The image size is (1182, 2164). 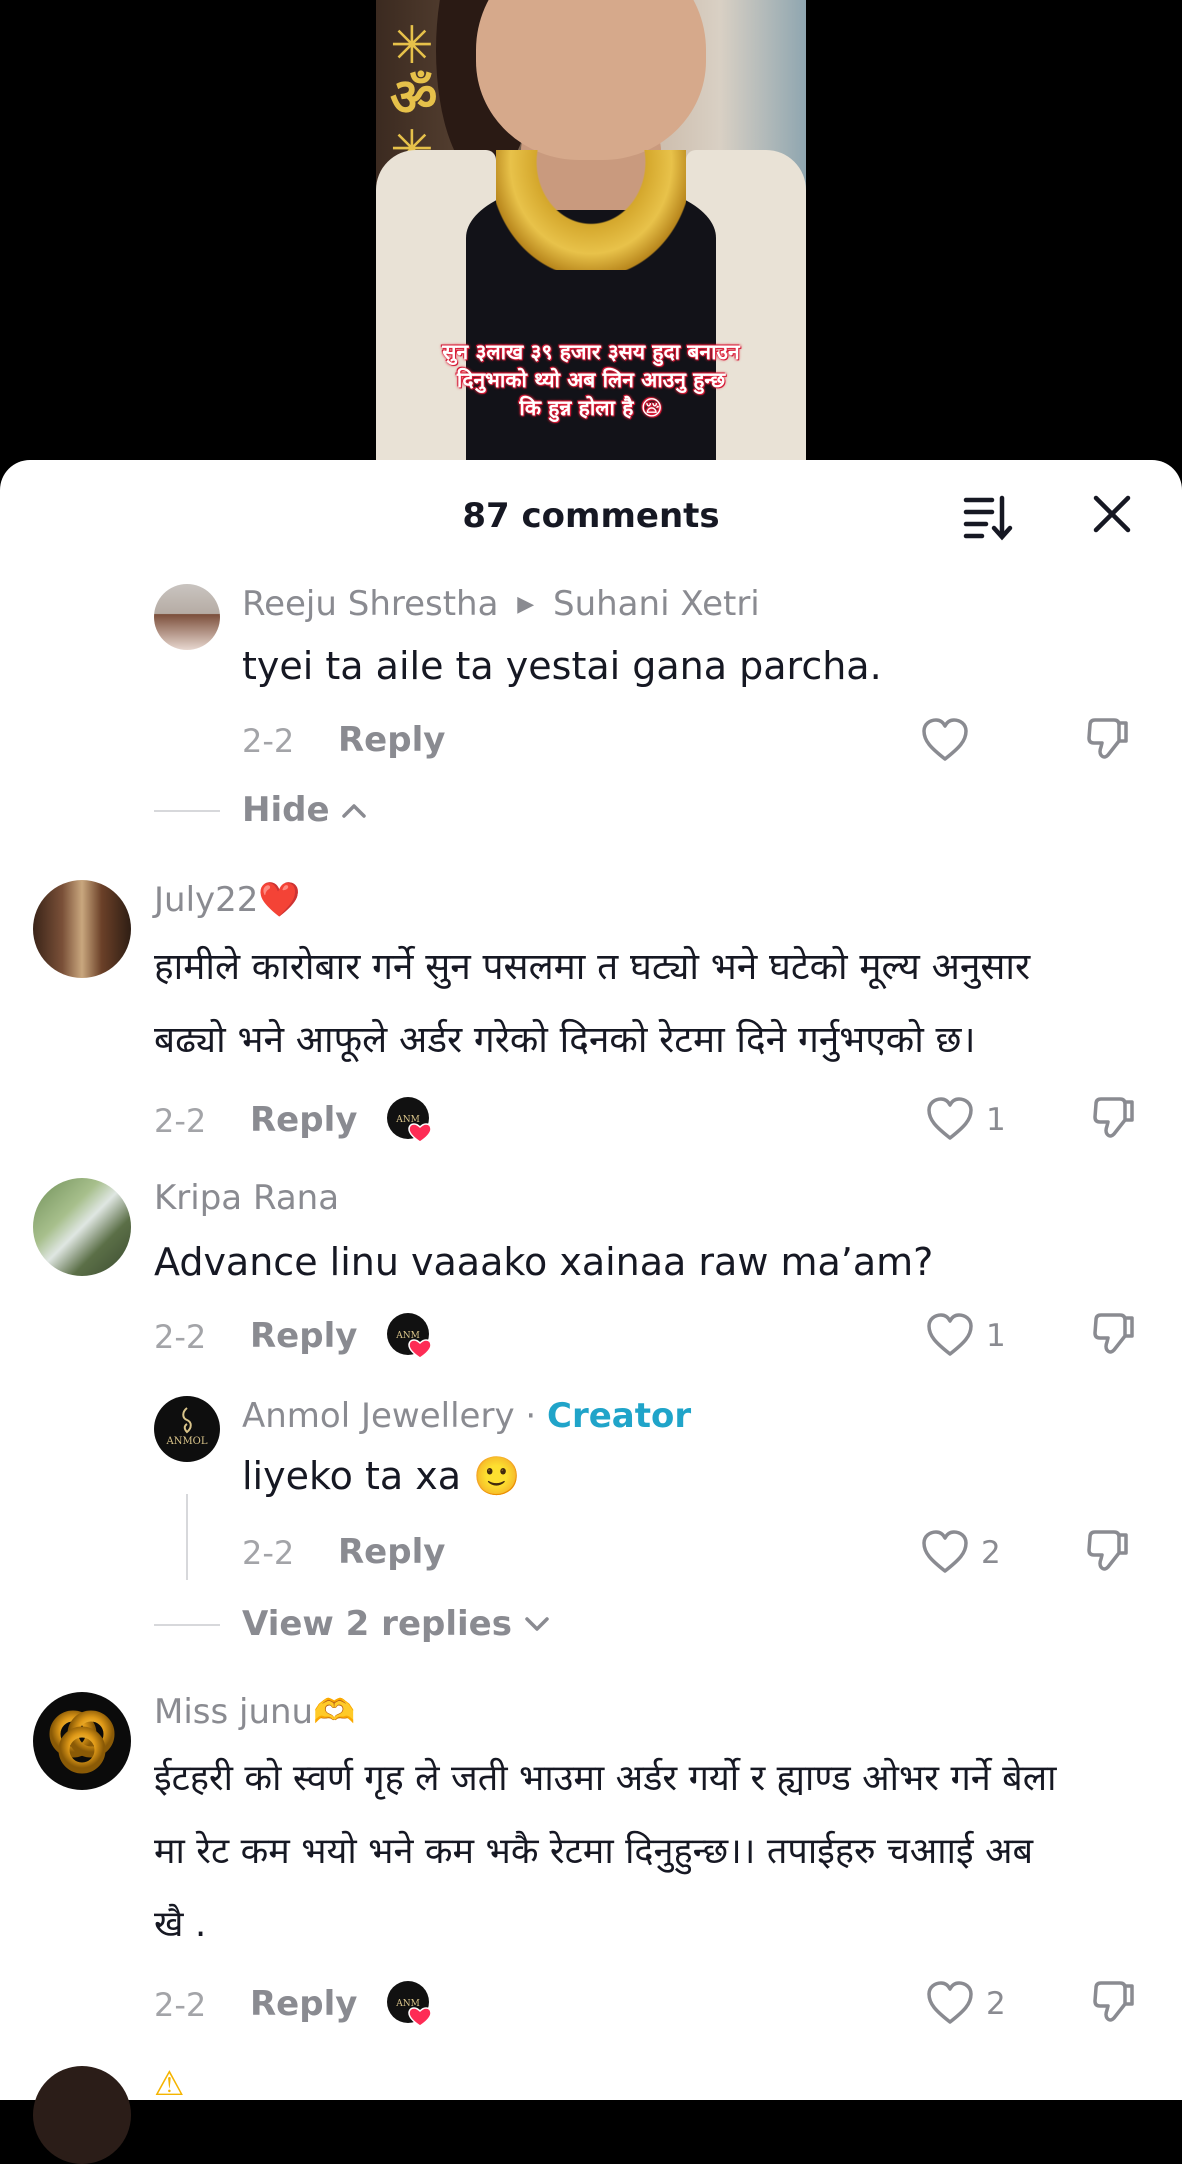 I want to click on knot-logo-icon, so click(x=82, y=1742).